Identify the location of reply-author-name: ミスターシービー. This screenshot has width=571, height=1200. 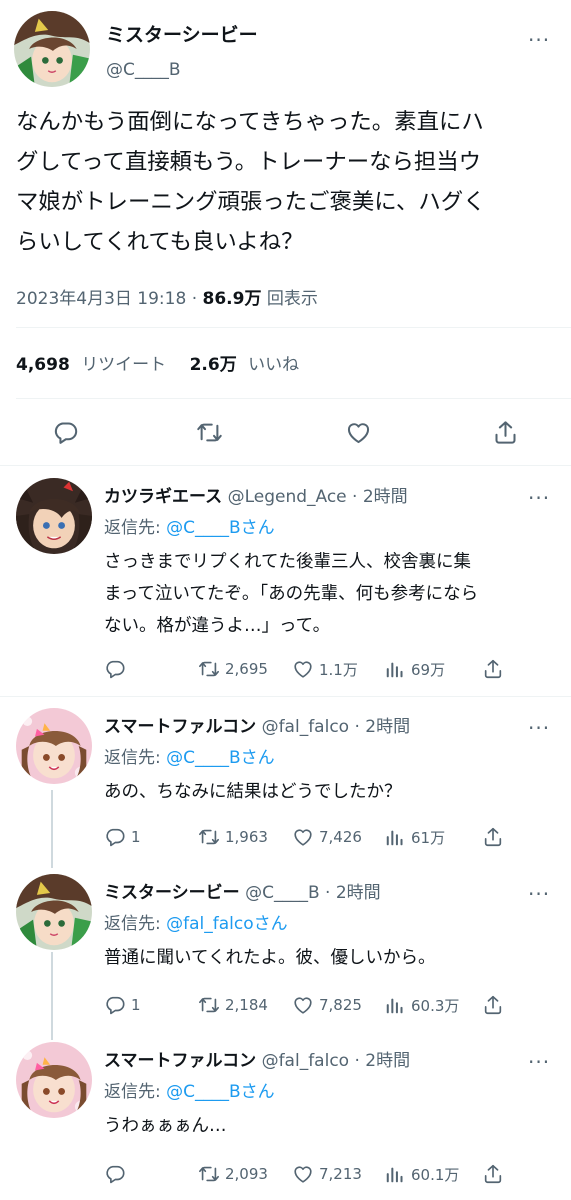
(172, 893).